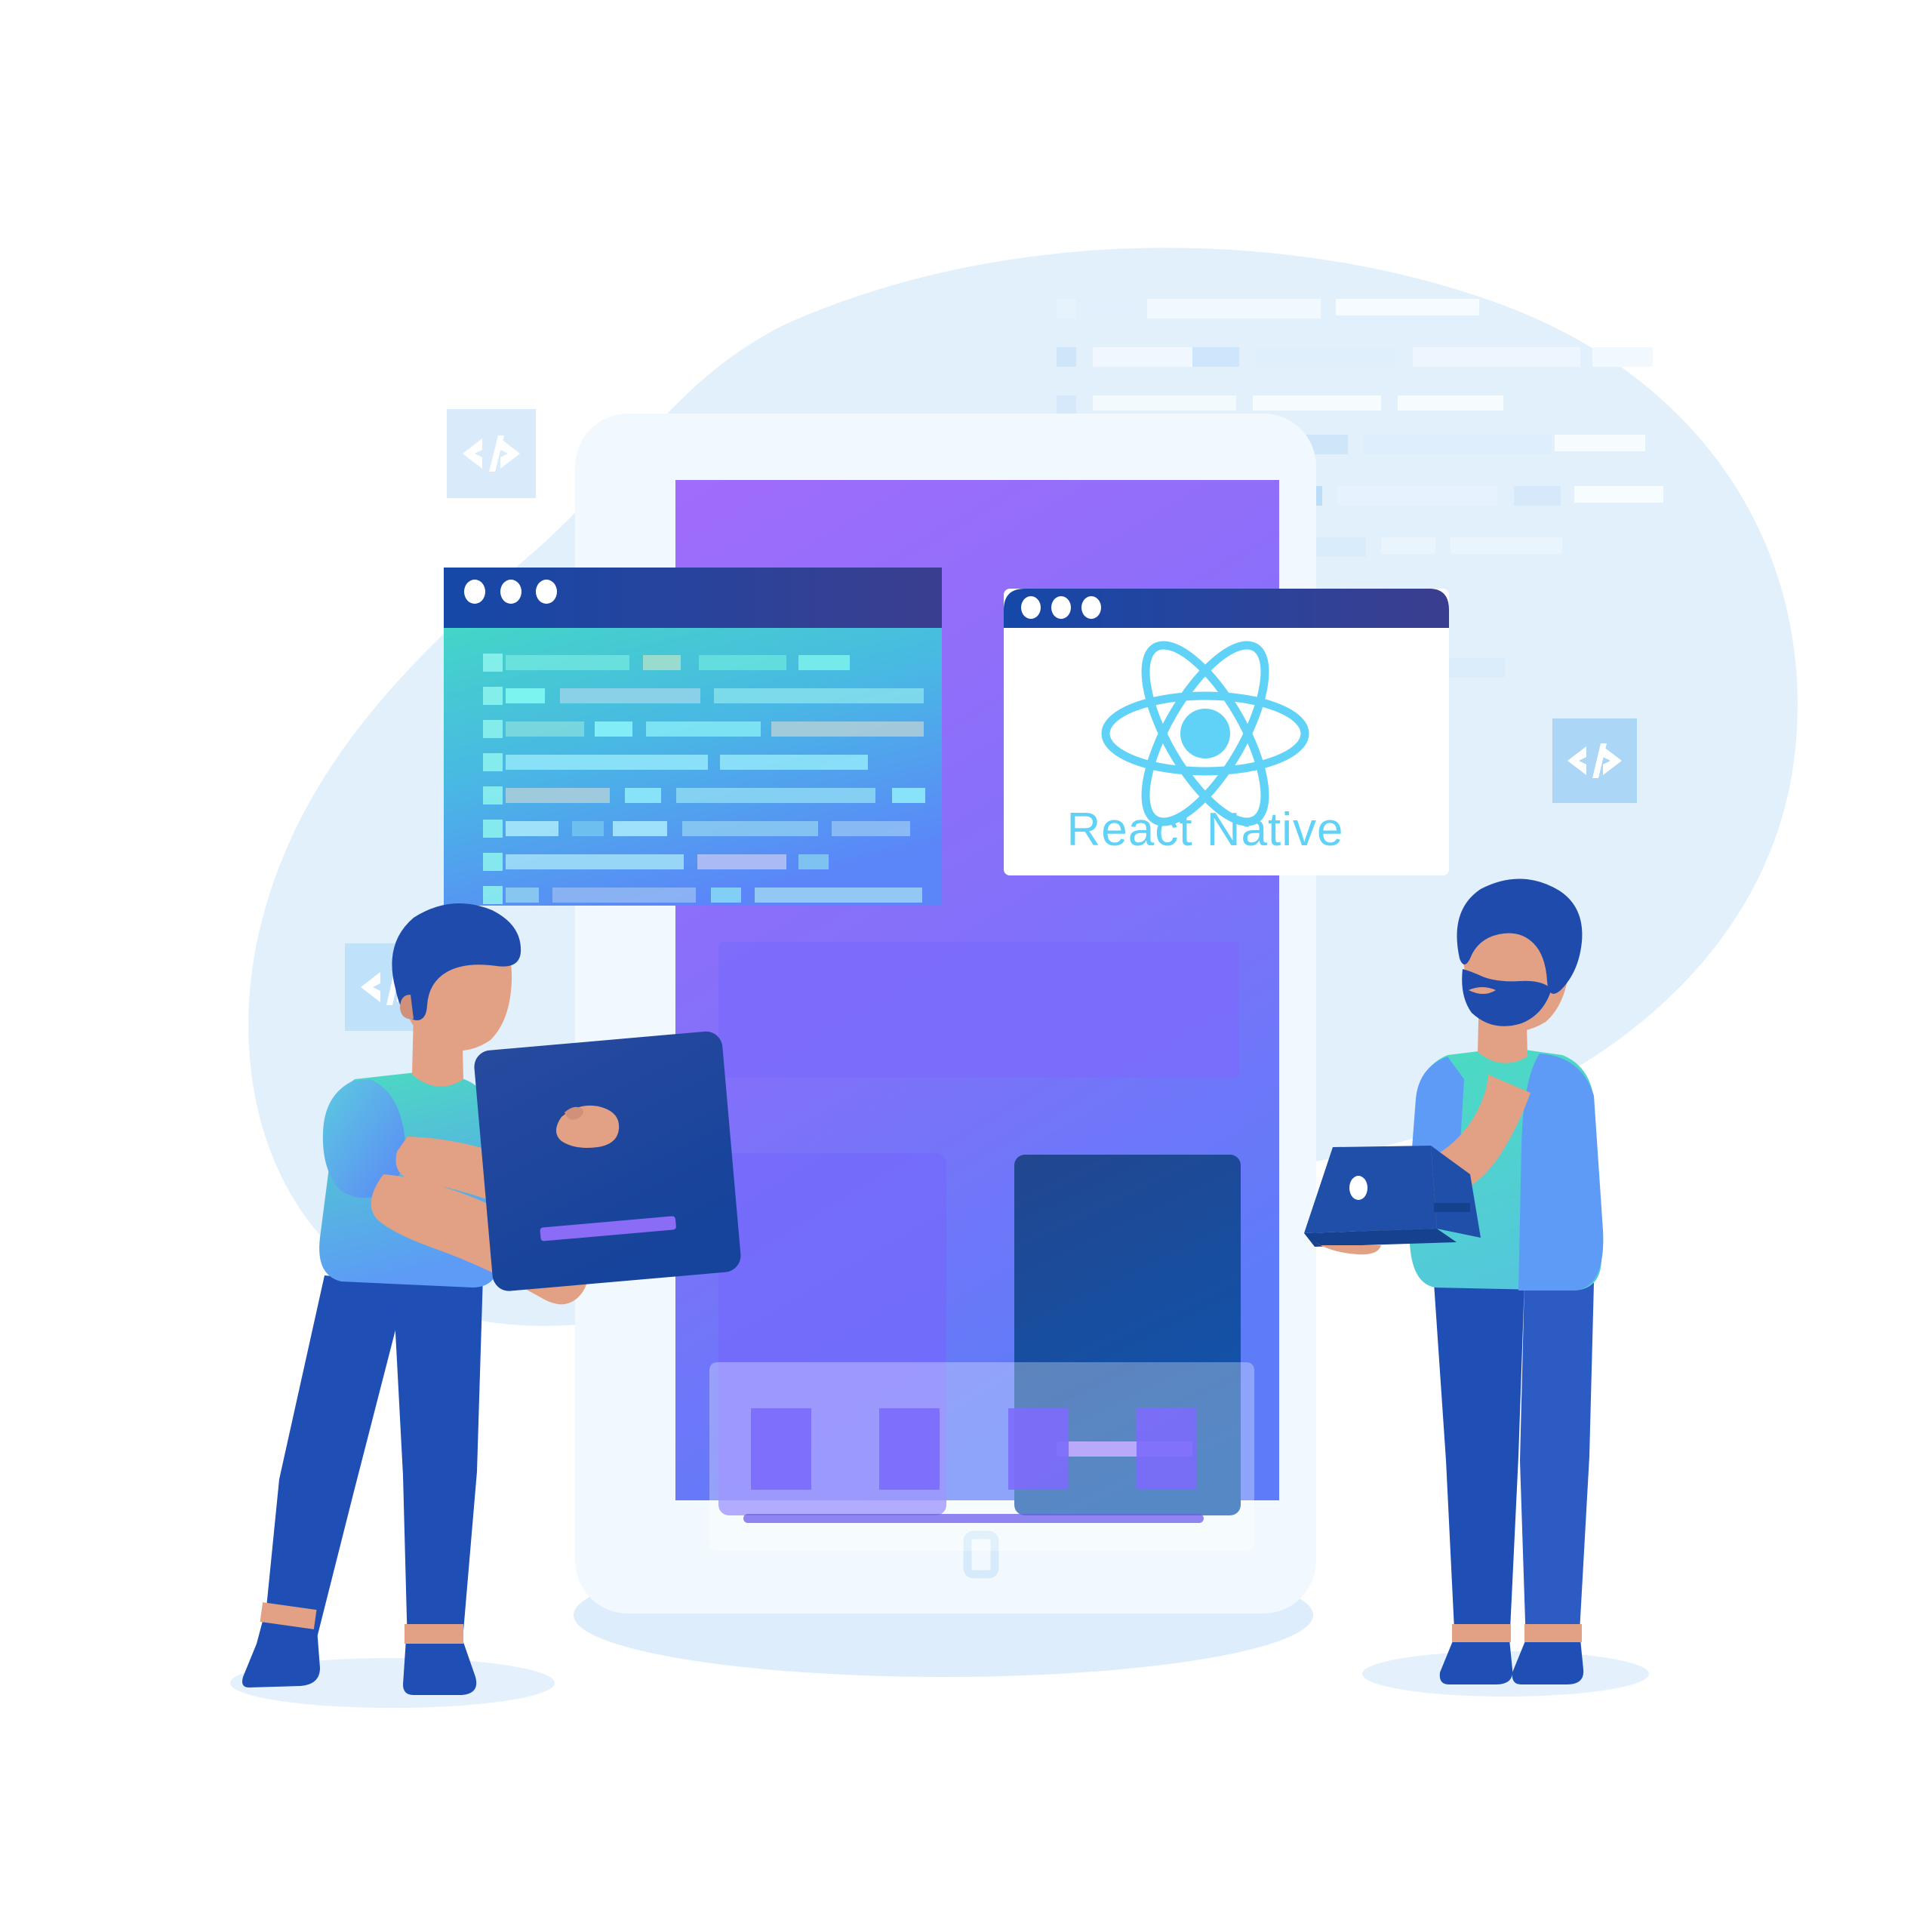 This screenshot has width=1932, height=1932. I want to click on laptop-layer, so click(1392, 1200).